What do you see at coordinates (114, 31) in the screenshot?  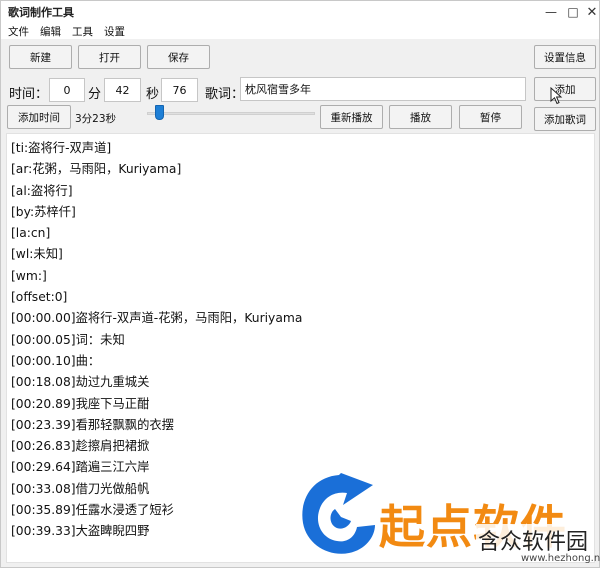 I see `menu-settings: 设置` at bounding box center [114, 31].